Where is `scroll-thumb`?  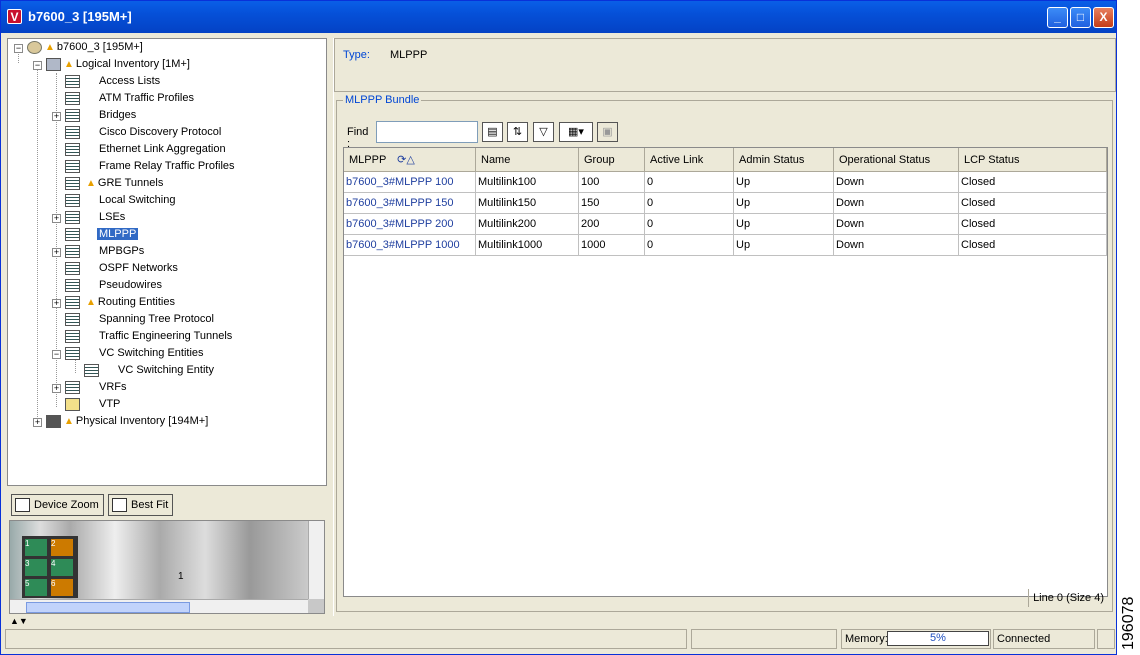
scroll-thumb is located at coordinates (108, 607).